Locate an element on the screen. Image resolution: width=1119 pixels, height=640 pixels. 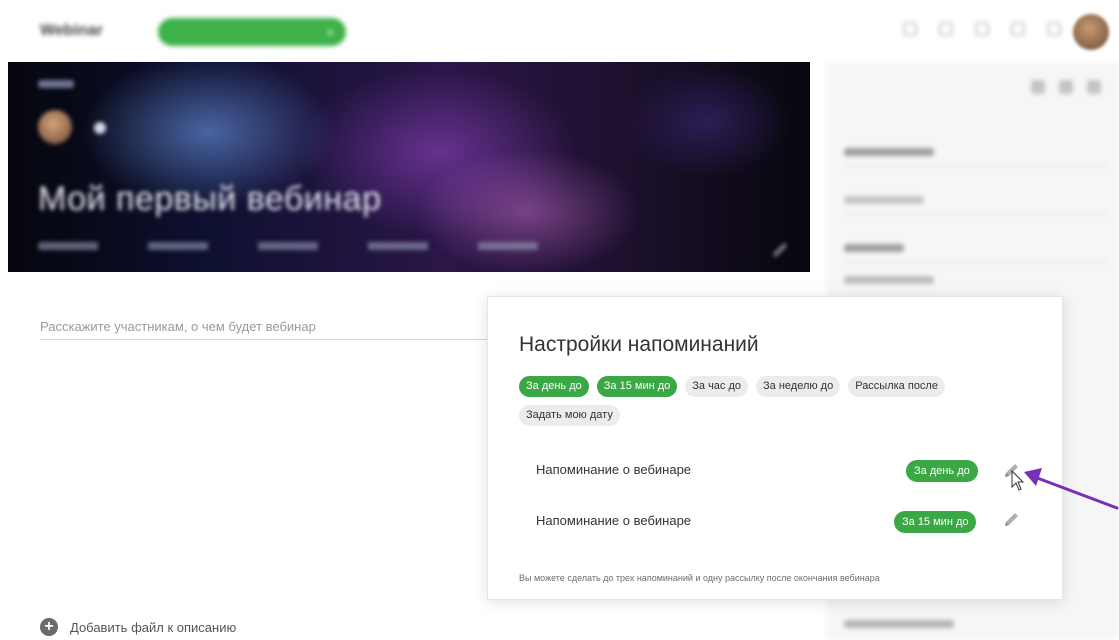
create-webinar-button: + is located at coordinates (252, 32).